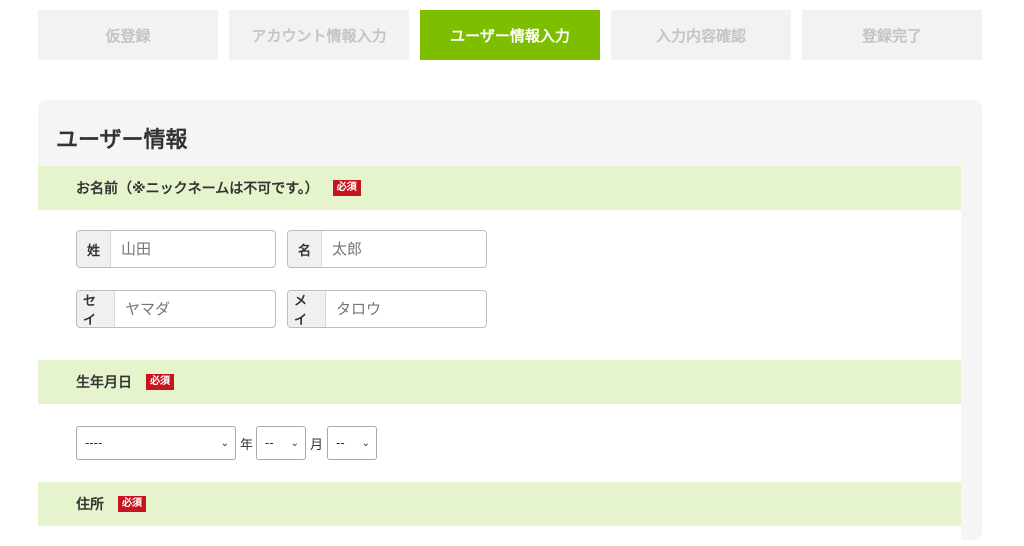  I want to click on registration-steps: 仮登録 アカウント情報入力 ユーザー情報入力 入力内容確認 登録完了, so click(510, 35).